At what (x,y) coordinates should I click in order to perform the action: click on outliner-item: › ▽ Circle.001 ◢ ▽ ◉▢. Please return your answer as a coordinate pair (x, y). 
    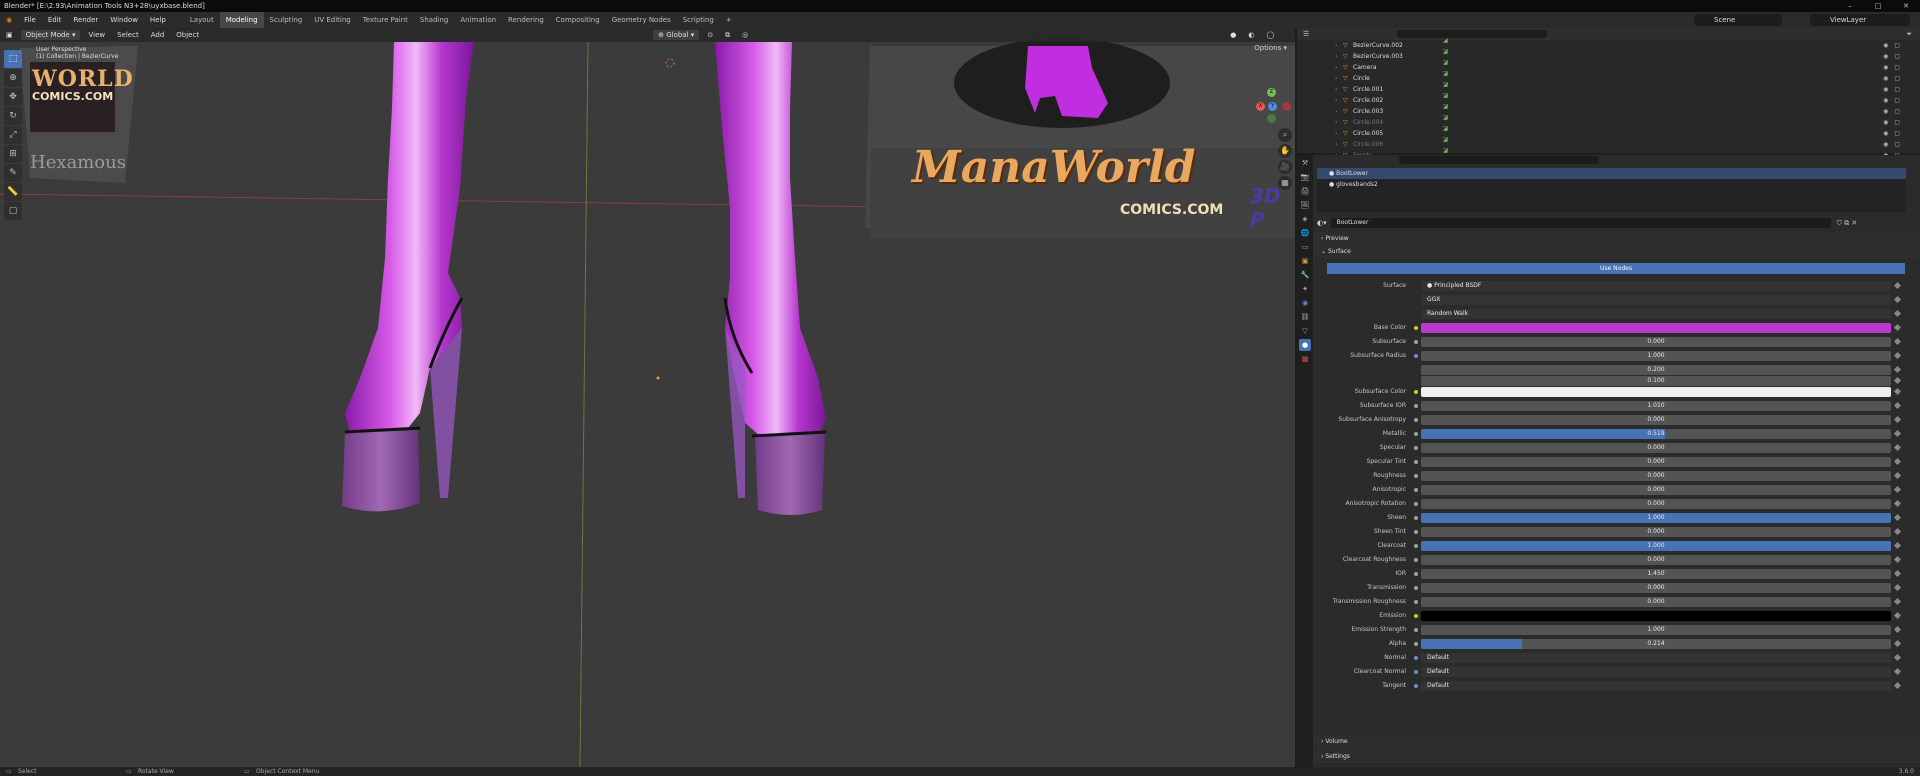
    Looking at the image, I should click on (1608, 90).